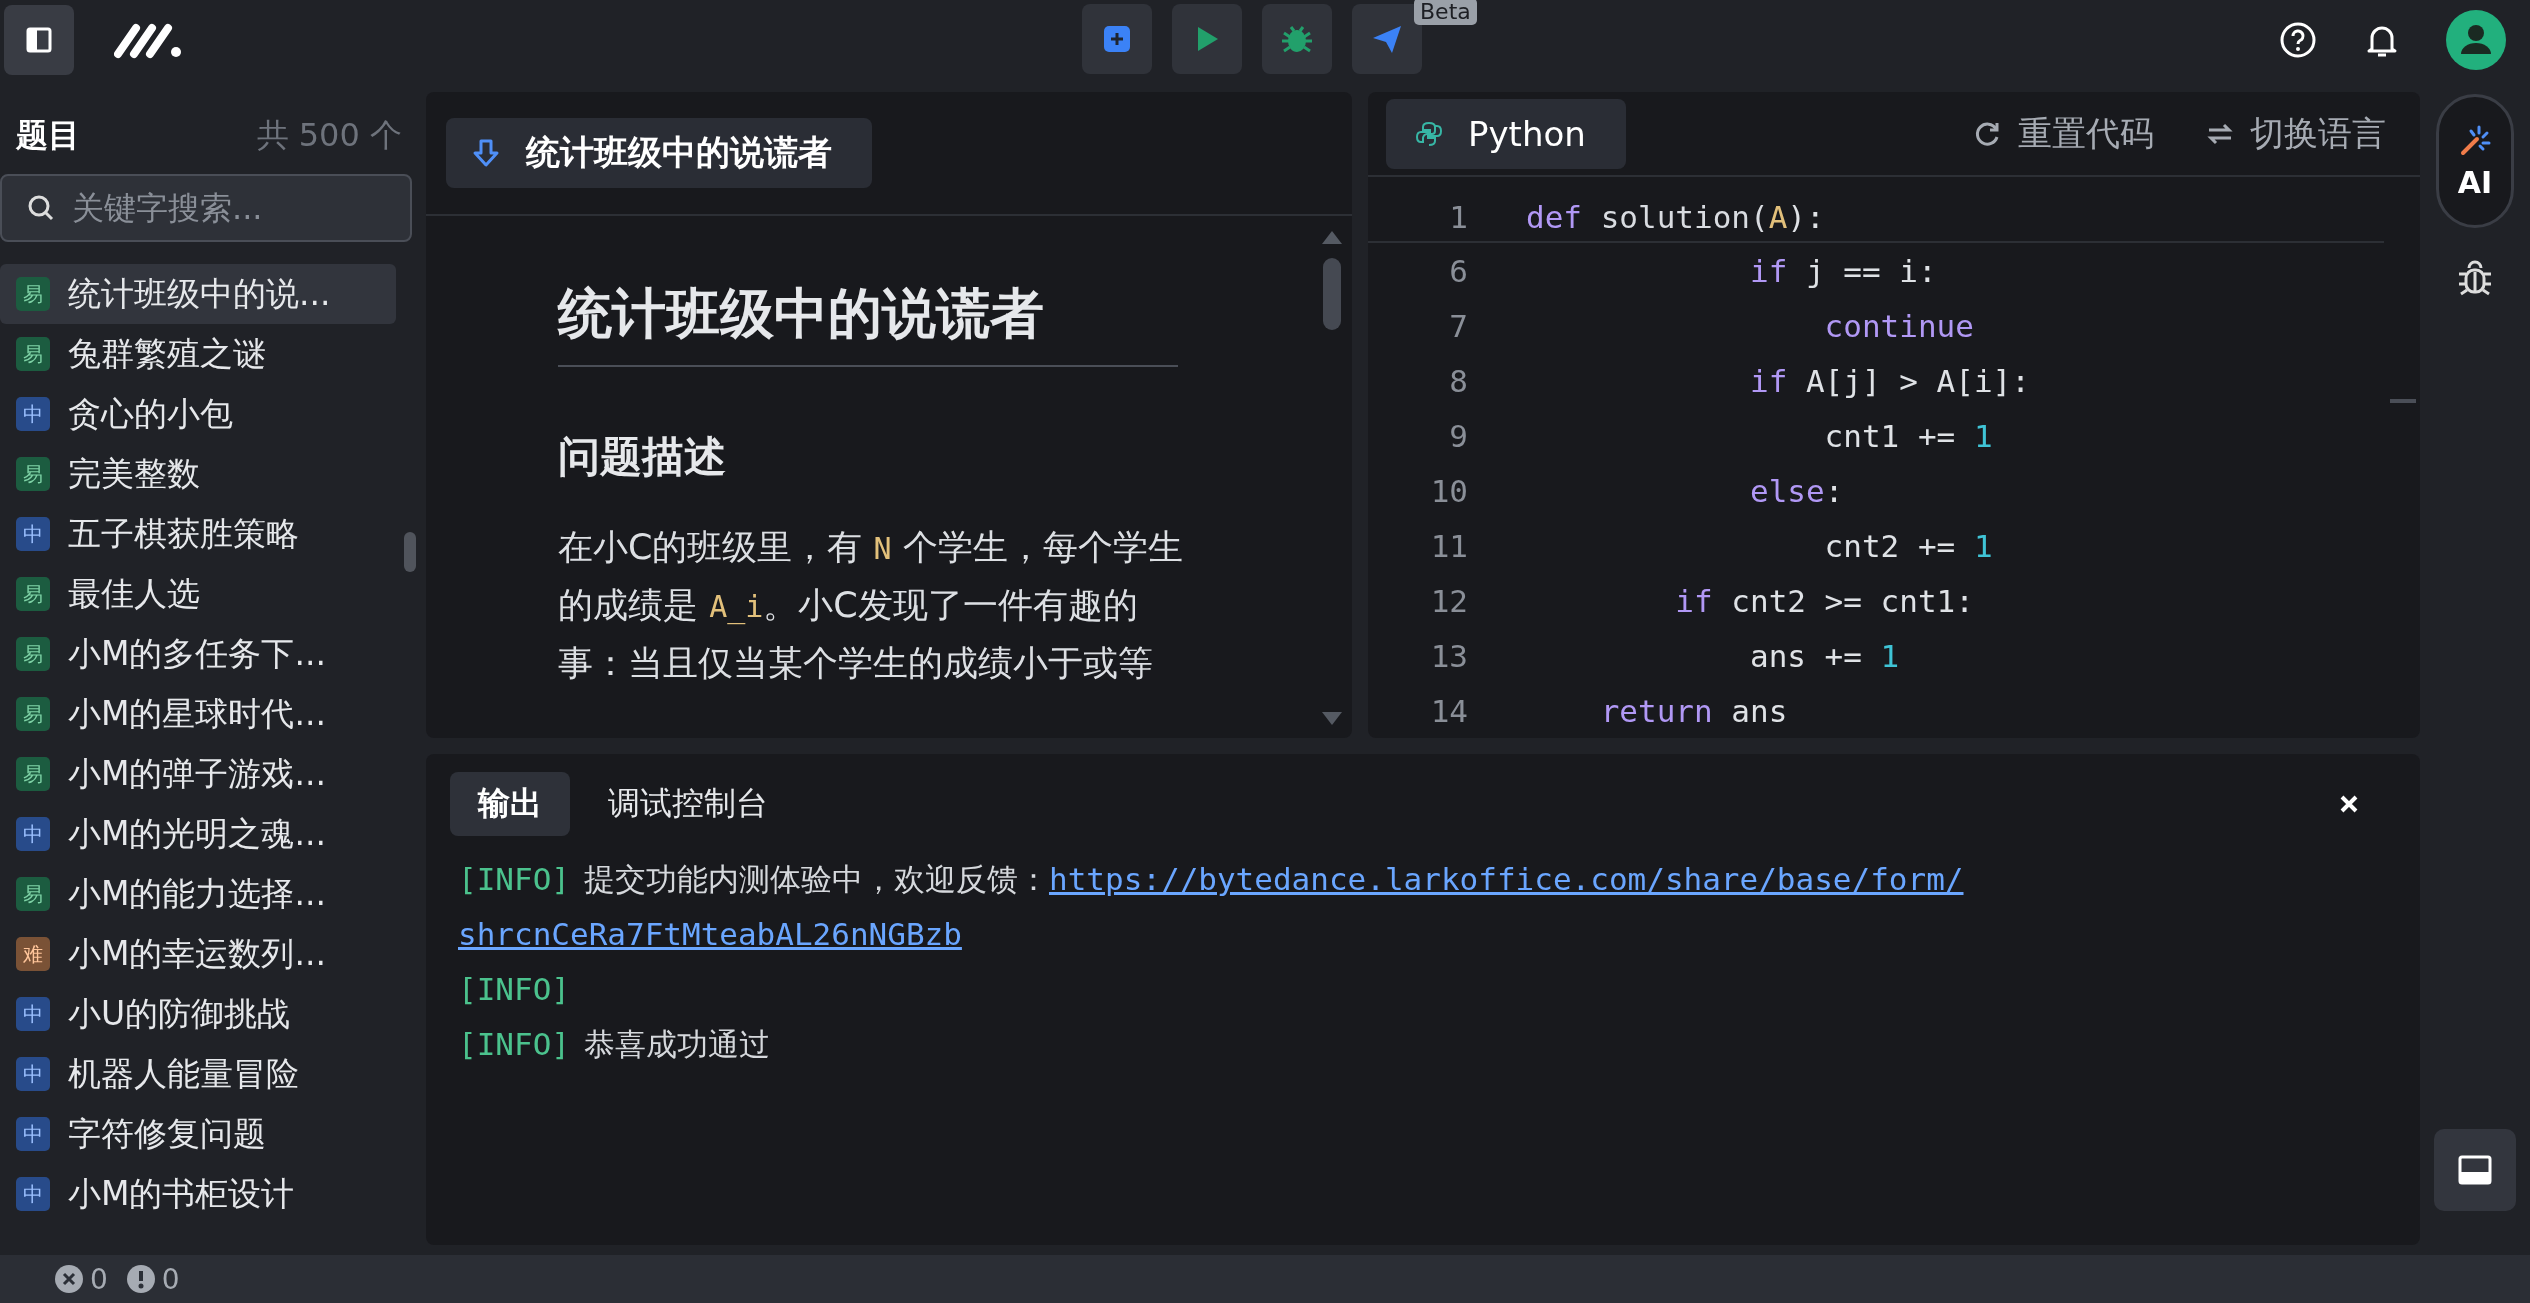 The width and height of the screenshot is (2530, 1303). What do you see at coordinates (183, 533) in the screenshot?
I see `problem-title: 五子棋获胜策略` at bounding box center [183, 533].